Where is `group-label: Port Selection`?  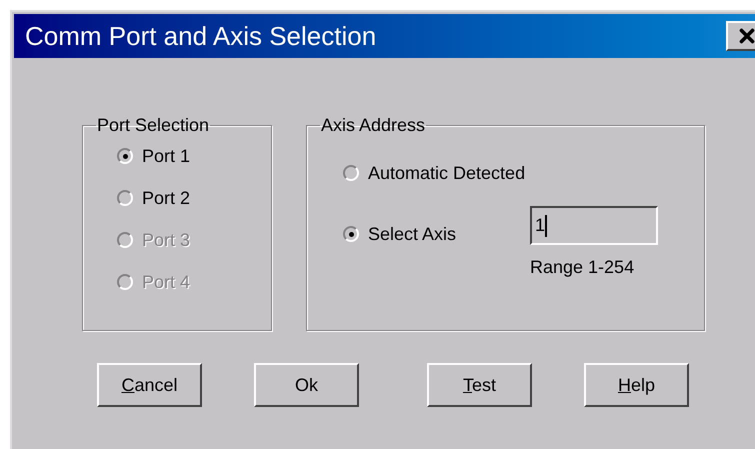 group-label: Port Selection is located at coordinates (153, 125).